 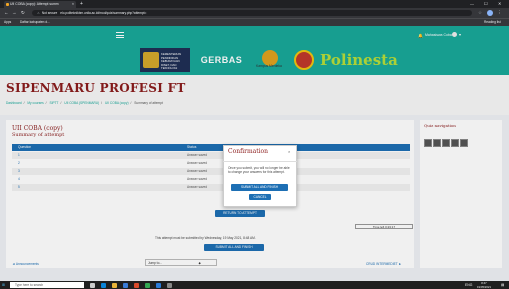 I want to click on browser-tab: UII COBA (copy): Attempt summ ×, so click(x=40, y=4).